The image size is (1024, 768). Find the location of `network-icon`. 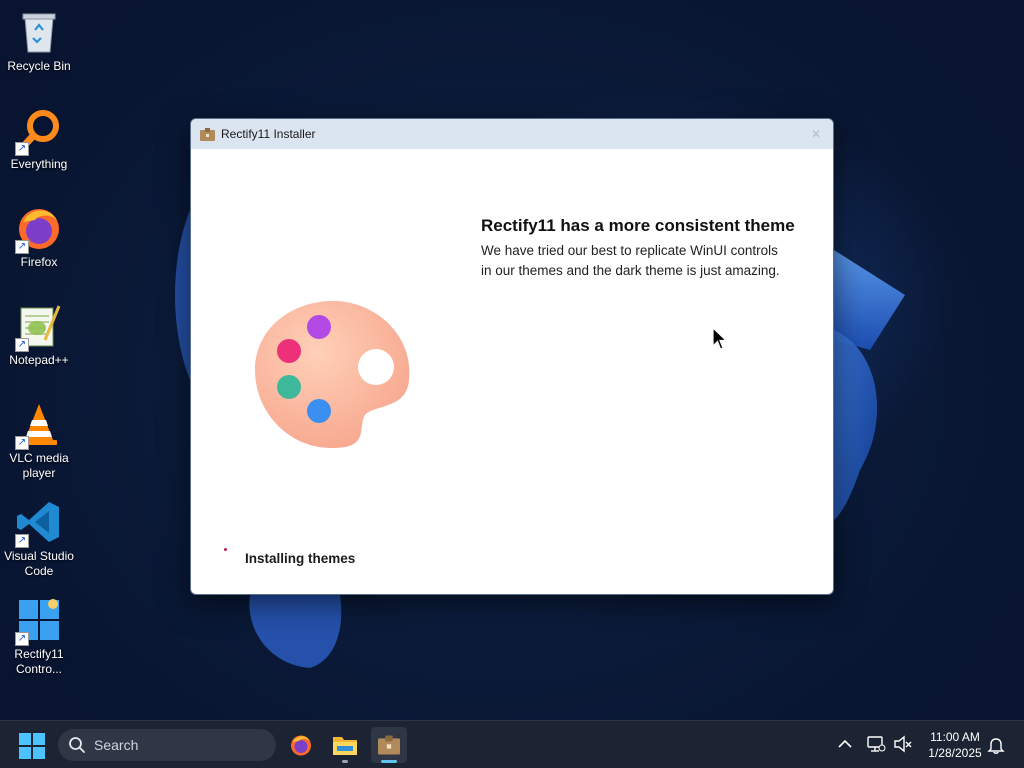

network-icon is located at coordinates (876, 744).